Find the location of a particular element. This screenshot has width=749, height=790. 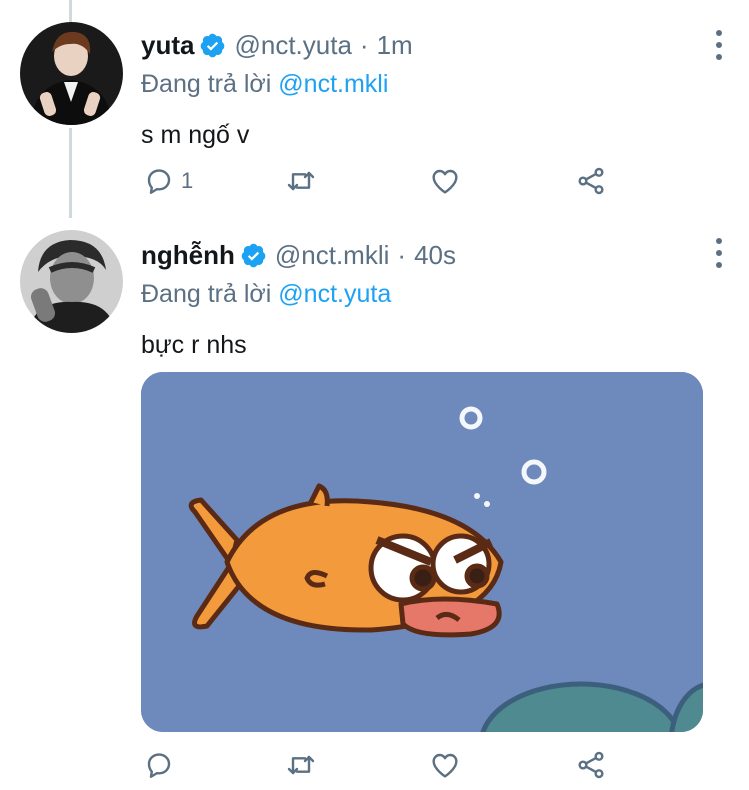

handle: @nct.mkli is located at coordinates (332, 255).